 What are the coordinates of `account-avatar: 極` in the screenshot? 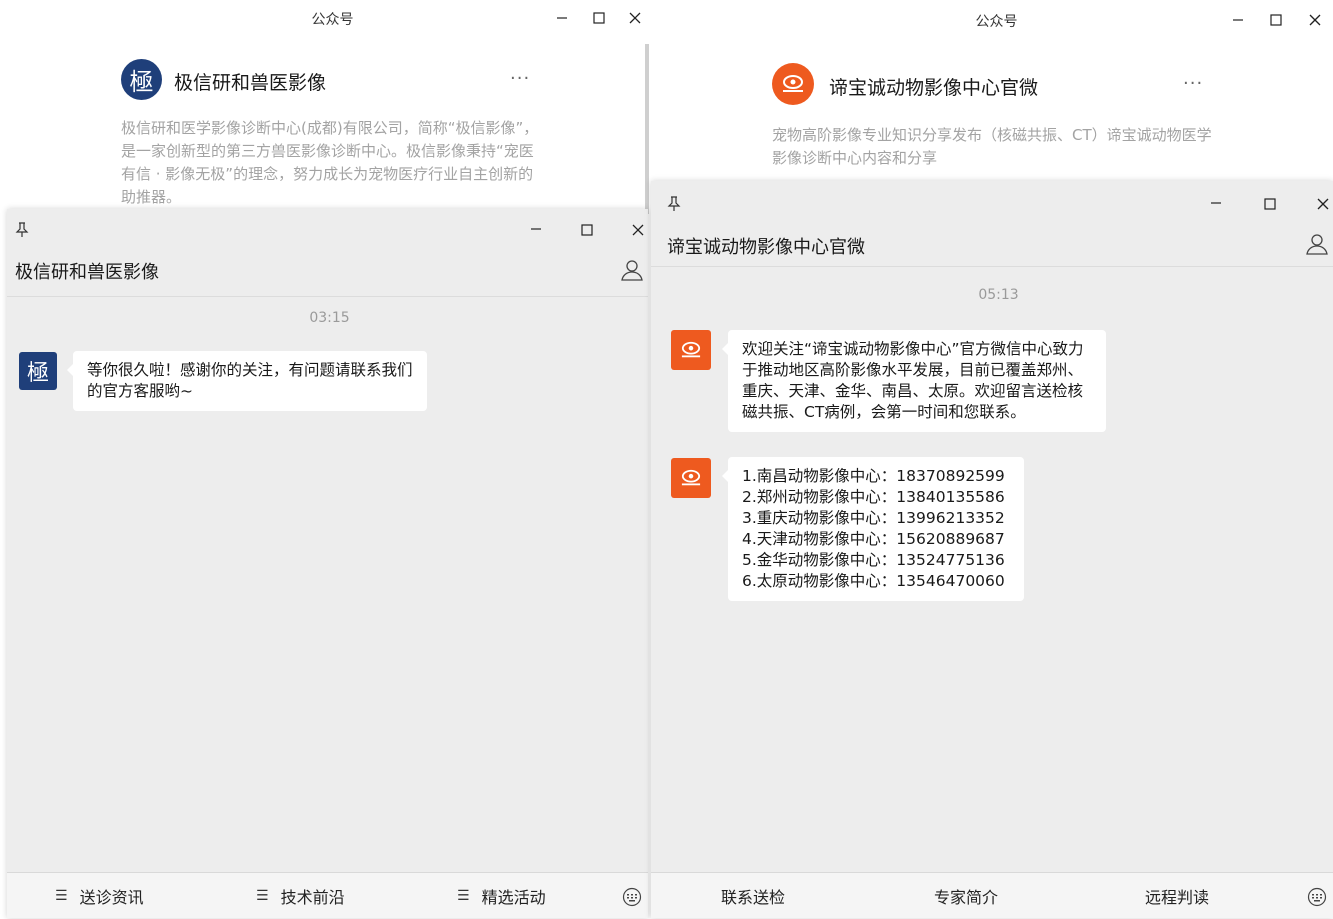 It's located at (141, 79).